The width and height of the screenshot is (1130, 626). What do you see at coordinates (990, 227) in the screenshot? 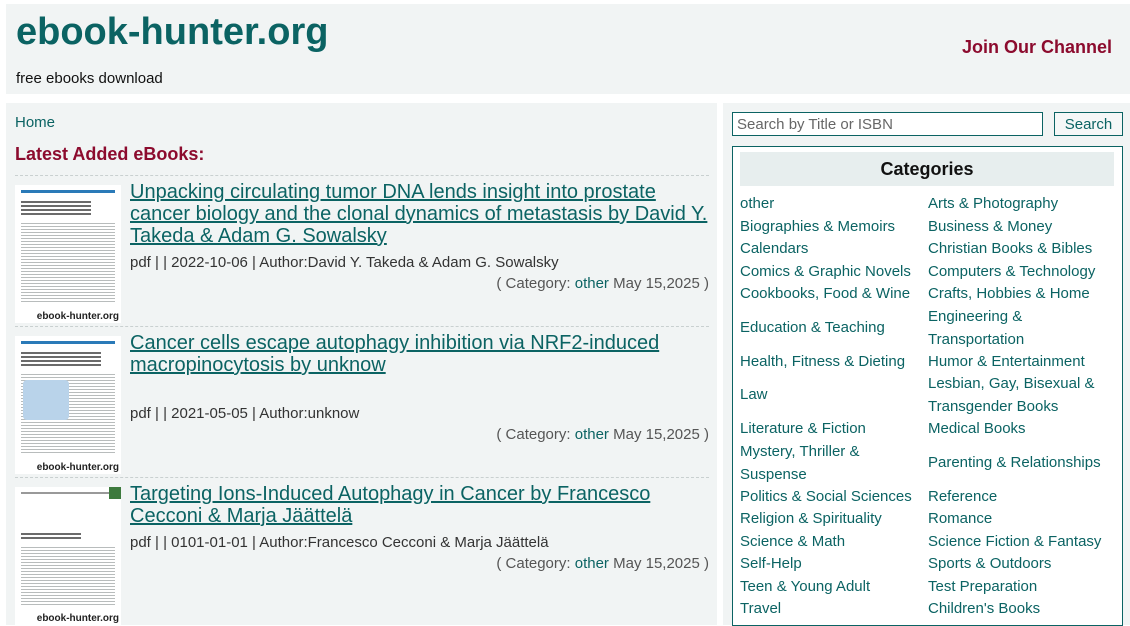
I see `category-link-business: Business & Money` at bounding box center [990, 227].